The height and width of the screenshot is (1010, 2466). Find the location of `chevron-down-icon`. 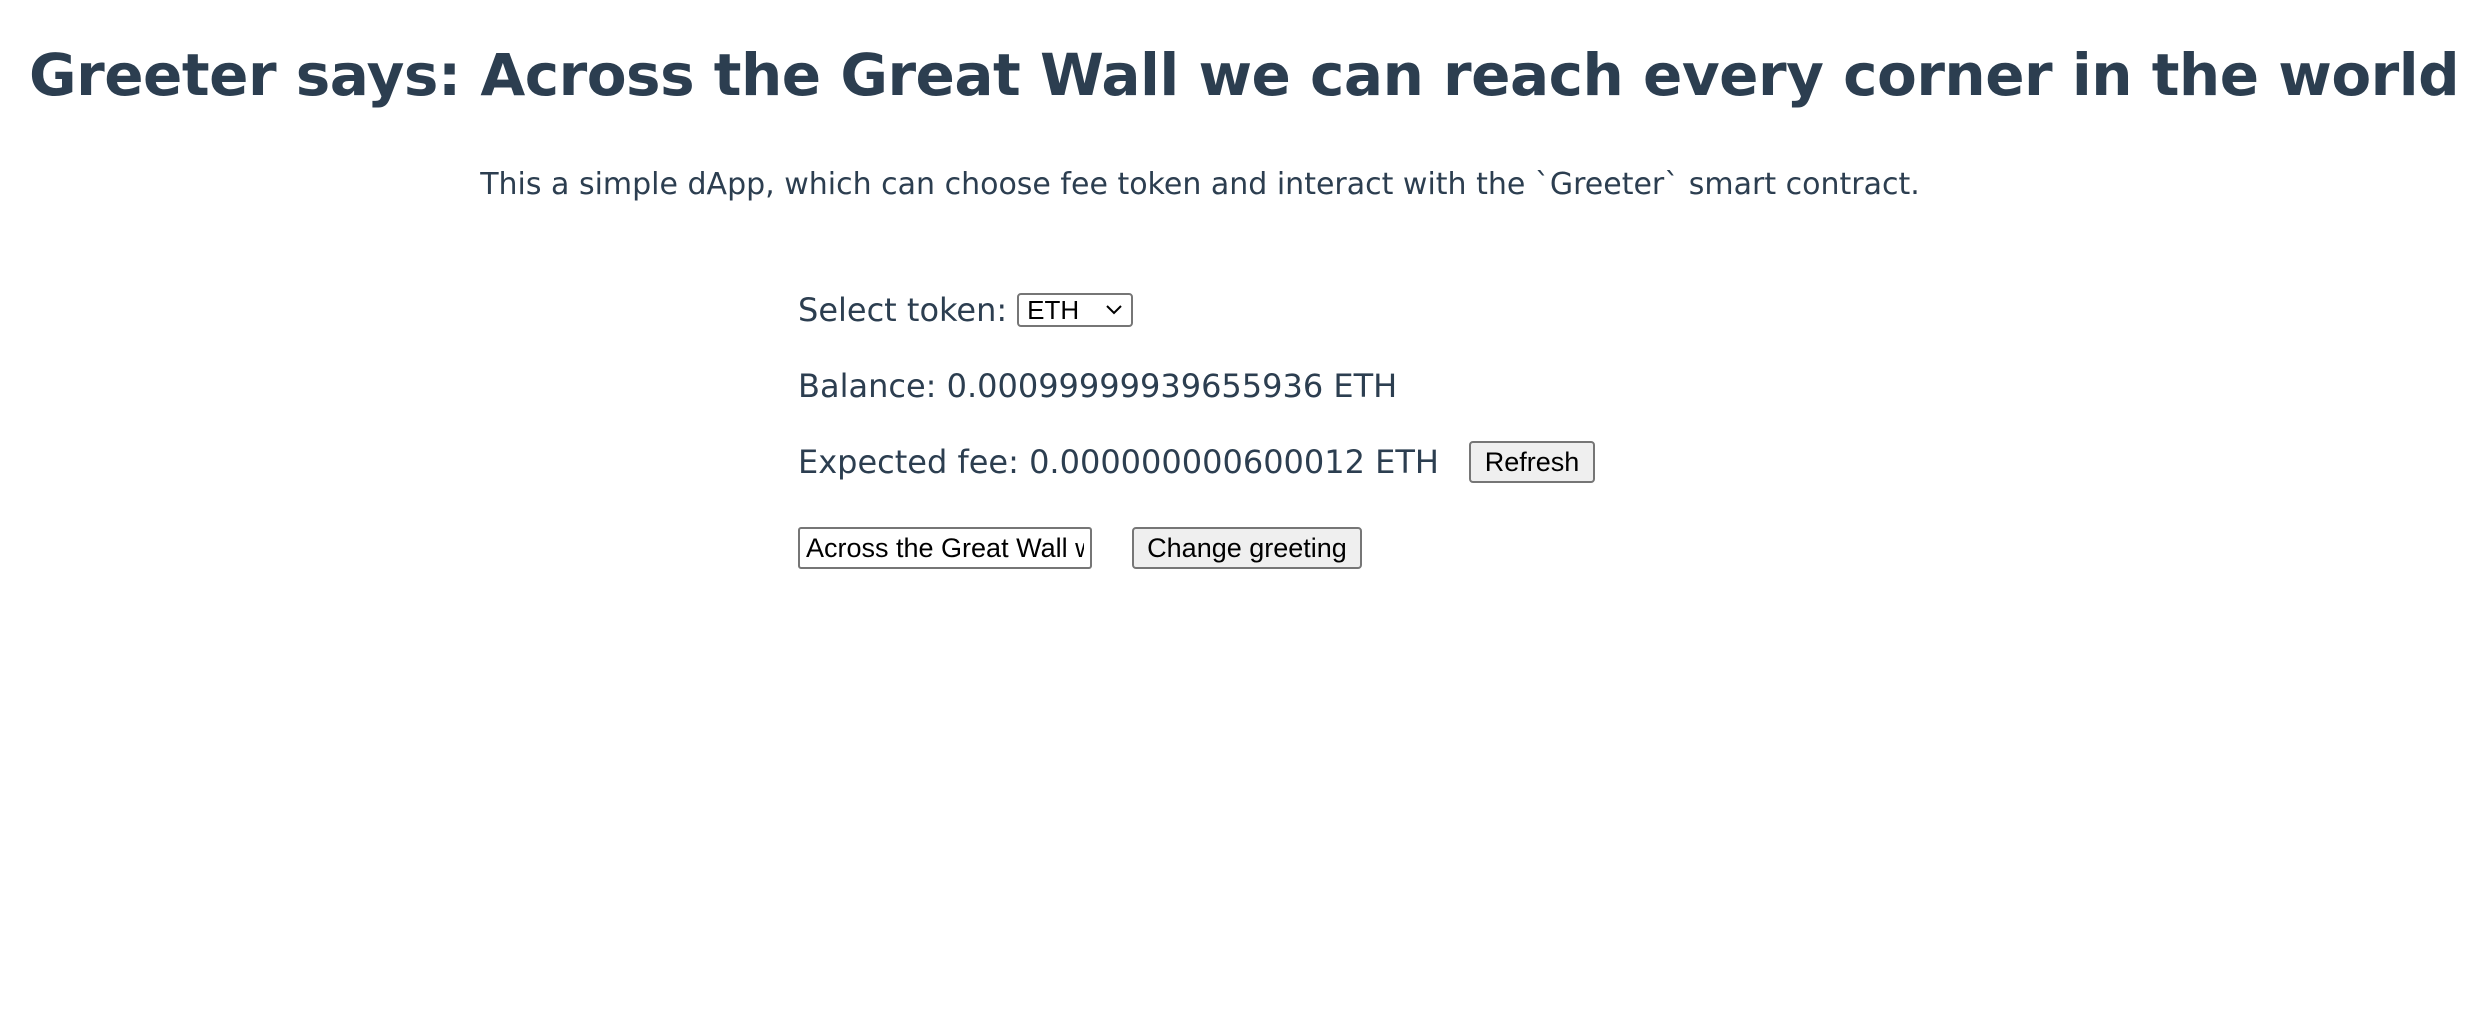

chevron-down-icon is located at coordinates (1114, 310).